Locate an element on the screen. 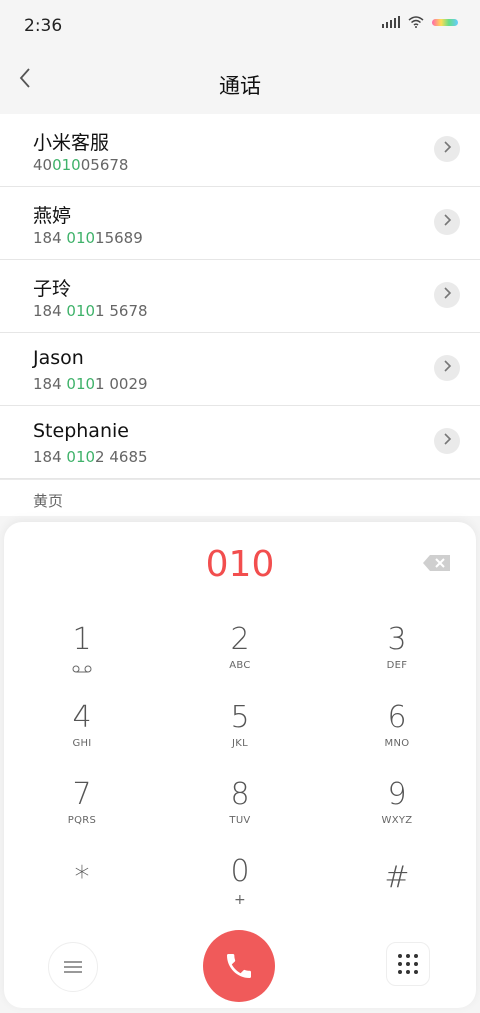  contact-row: 子玲 184 0101 5678 is located at coordinates (240, 296).